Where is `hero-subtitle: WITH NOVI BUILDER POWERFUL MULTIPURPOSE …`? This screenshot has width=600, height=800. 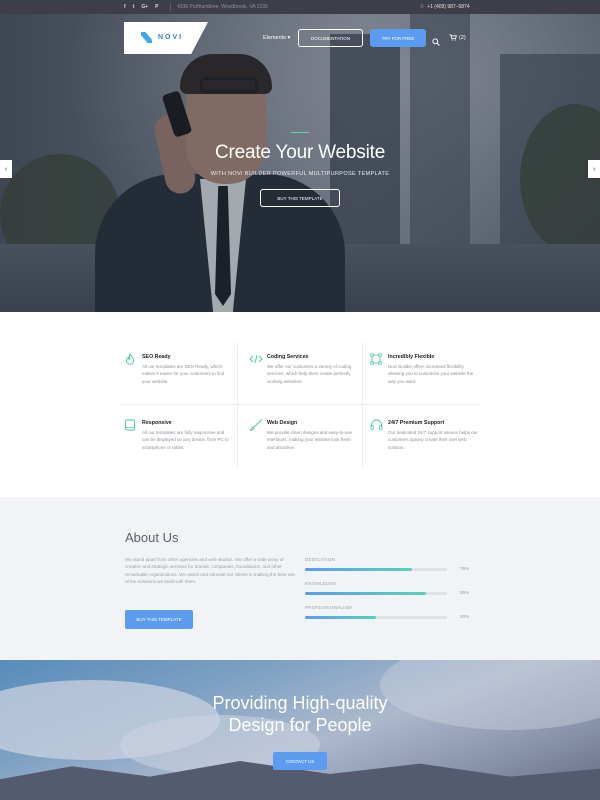
hero-subtitle: WITH NOVI BUILDER POWERFUL MULTIPURPOSE … is located at coordinates (300, 174).